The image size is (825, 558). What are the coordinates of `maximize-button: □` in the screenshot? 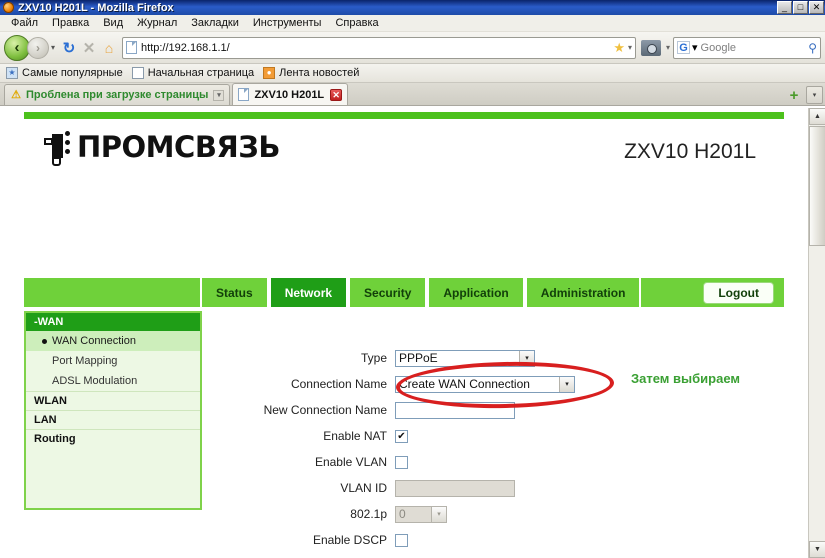 It's located at (800, 7).